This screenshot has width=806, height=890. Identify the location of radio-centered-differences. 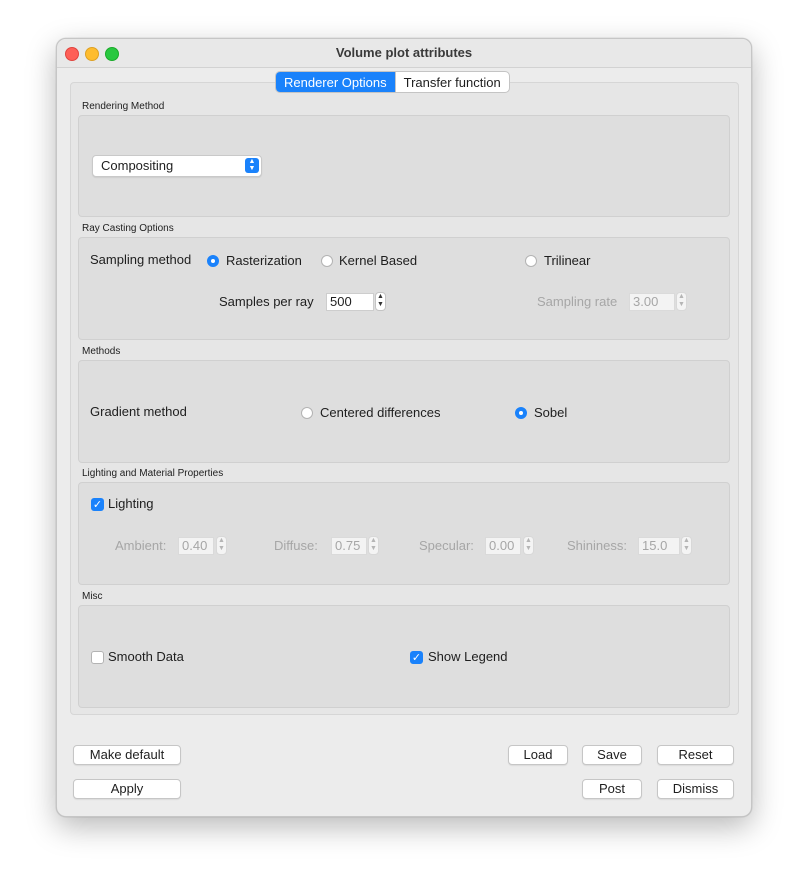
(307, 413).